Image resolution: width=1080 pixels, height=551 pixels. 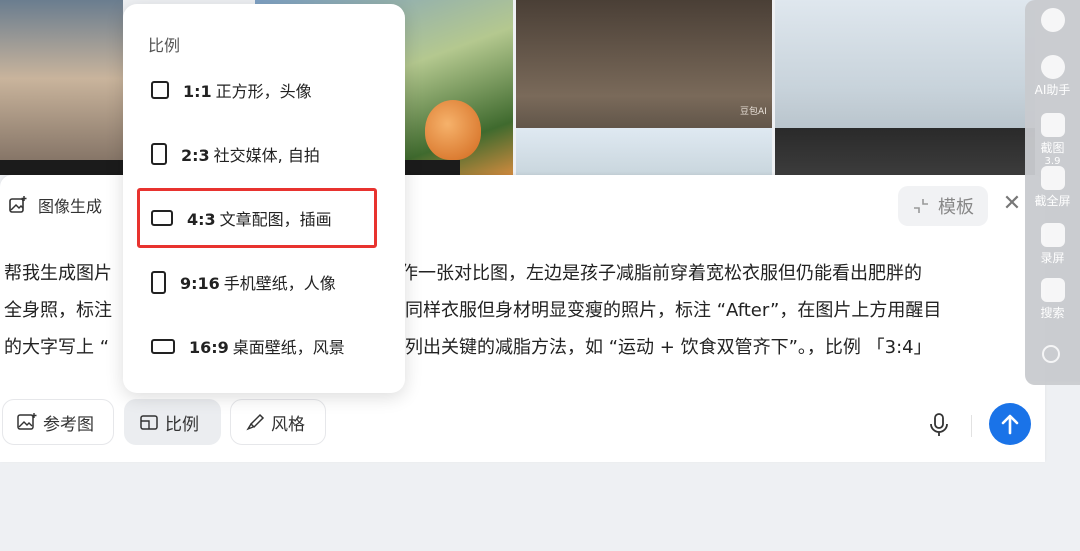 I want to click on toolbar-search: 搜索, so click(x=1052, y=299).